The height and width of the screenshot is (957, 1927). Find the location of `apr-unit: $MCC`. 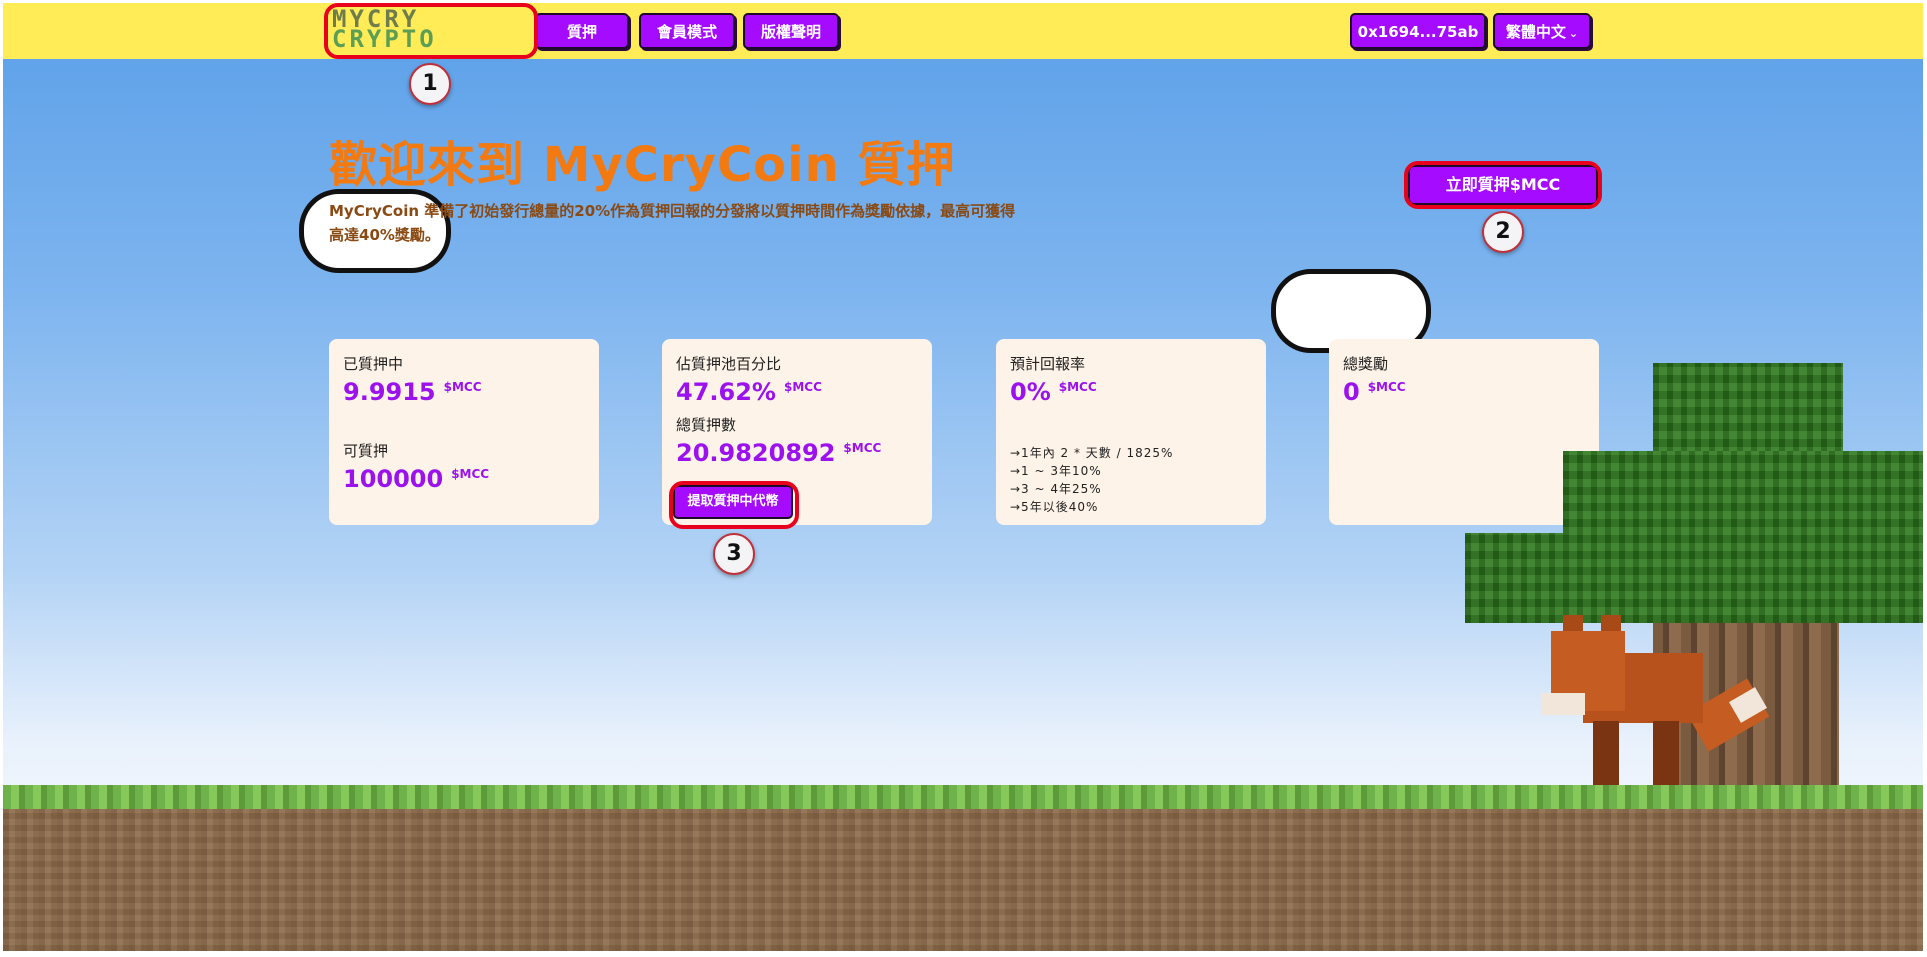

apr-unit: $MCC is located at coordinates (1077, 387).